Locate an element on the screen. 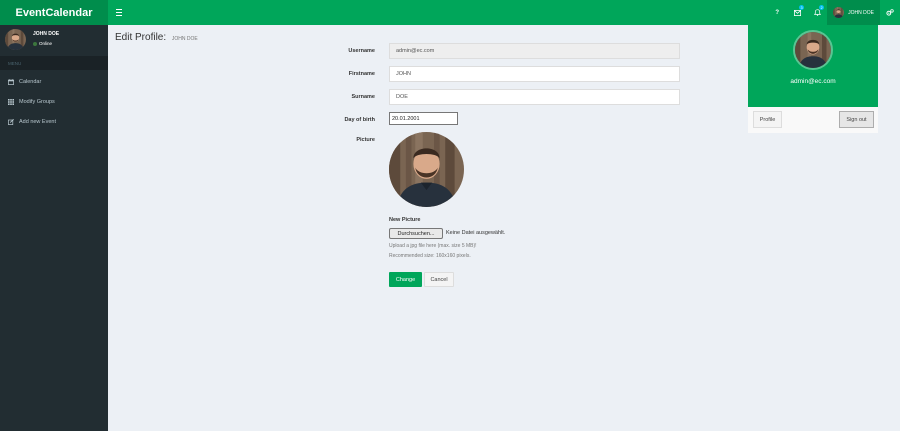 Image resolution: width=900 pixels, height=431 pixels. status-dot-icon is located at coordinates (35, 43).